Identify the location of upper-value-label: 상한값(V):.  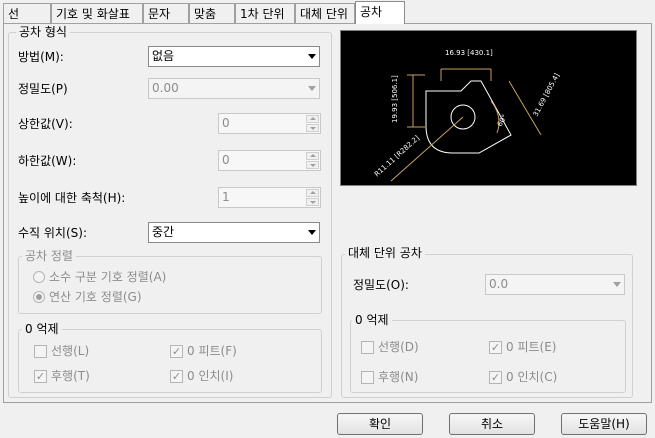
(45, 124).